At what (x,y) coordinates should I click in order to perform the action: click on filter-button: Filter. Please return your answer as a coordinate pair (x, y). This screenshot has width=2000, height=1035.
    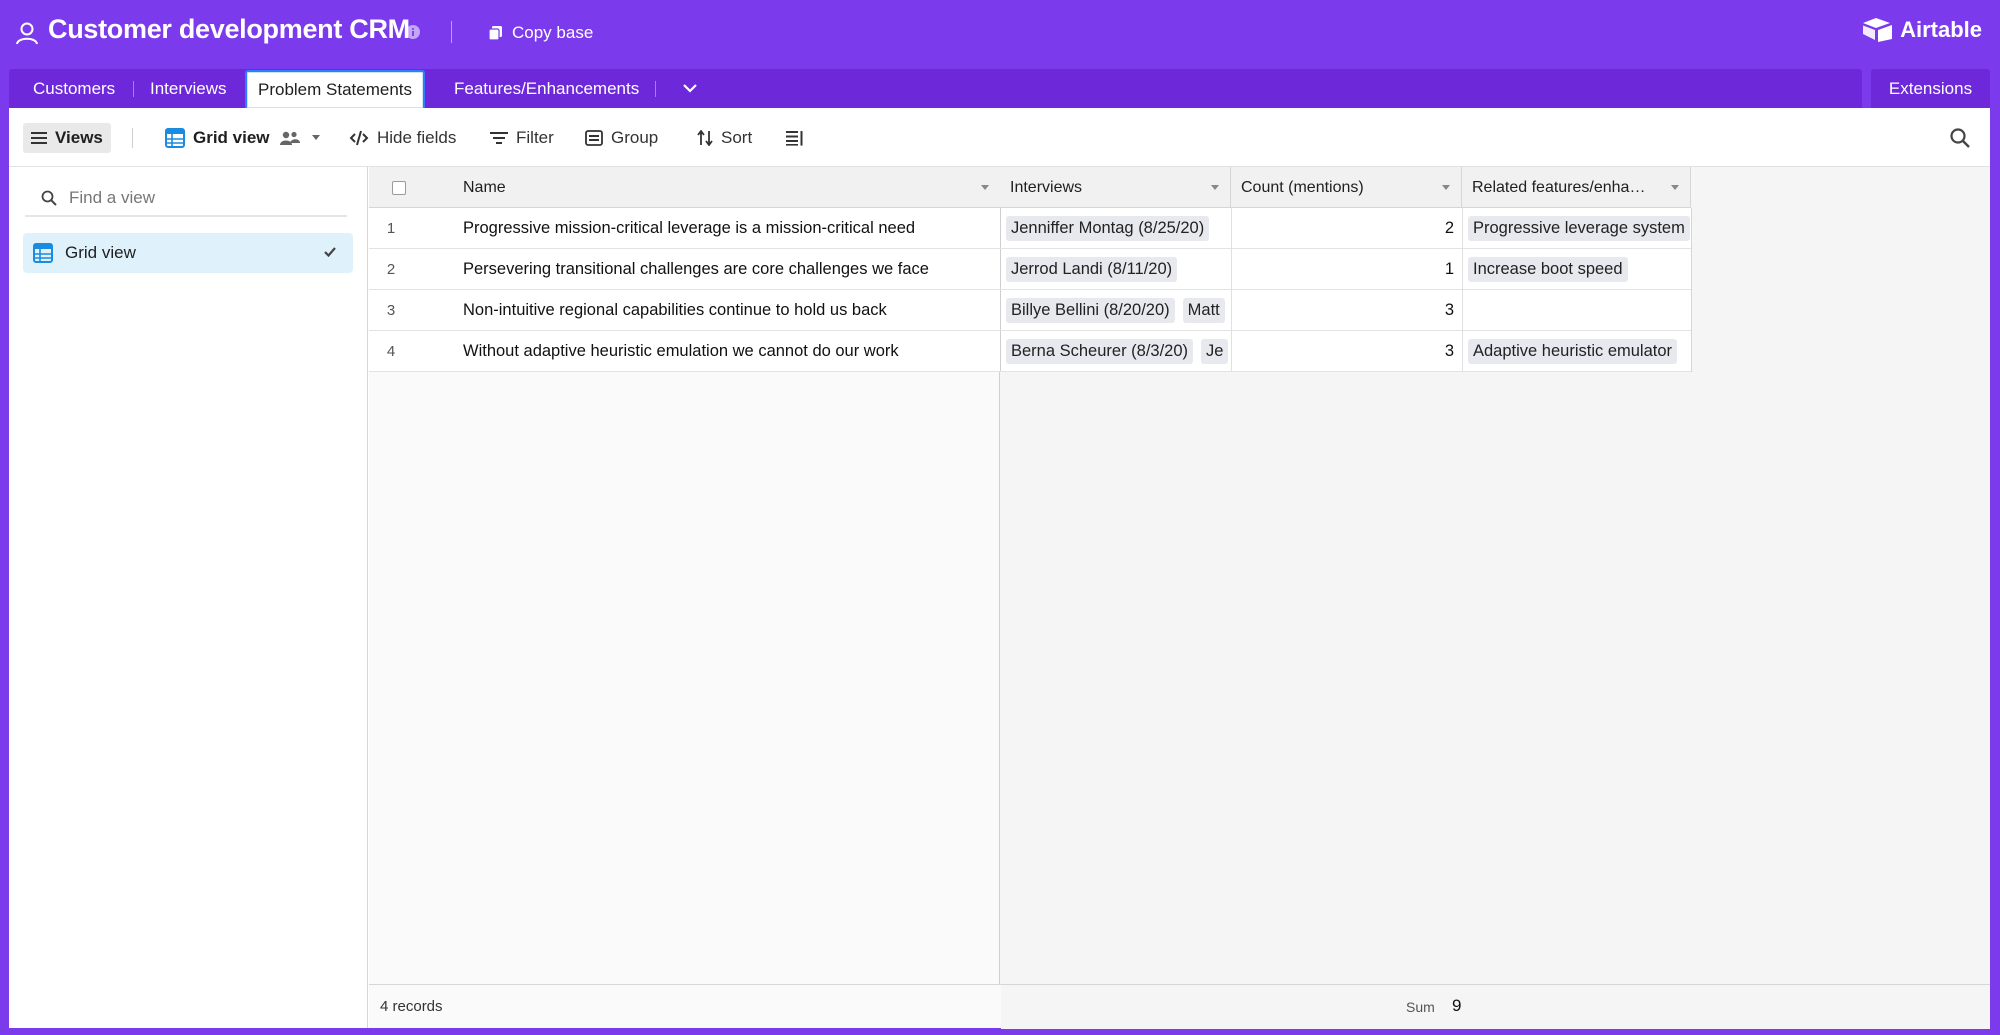
    Looking at the image, I should click on (522, 138).